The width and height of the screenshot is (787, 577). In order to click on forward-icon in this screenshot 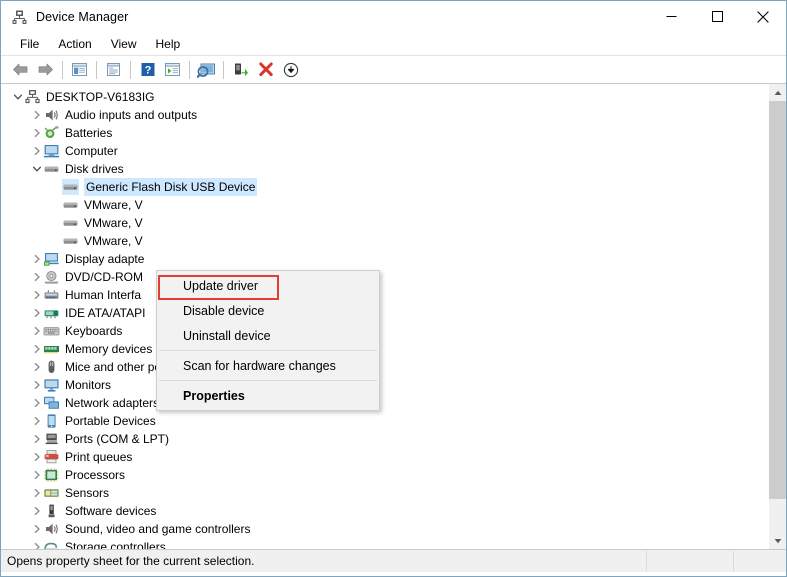, I will do `click(45, 69)`.